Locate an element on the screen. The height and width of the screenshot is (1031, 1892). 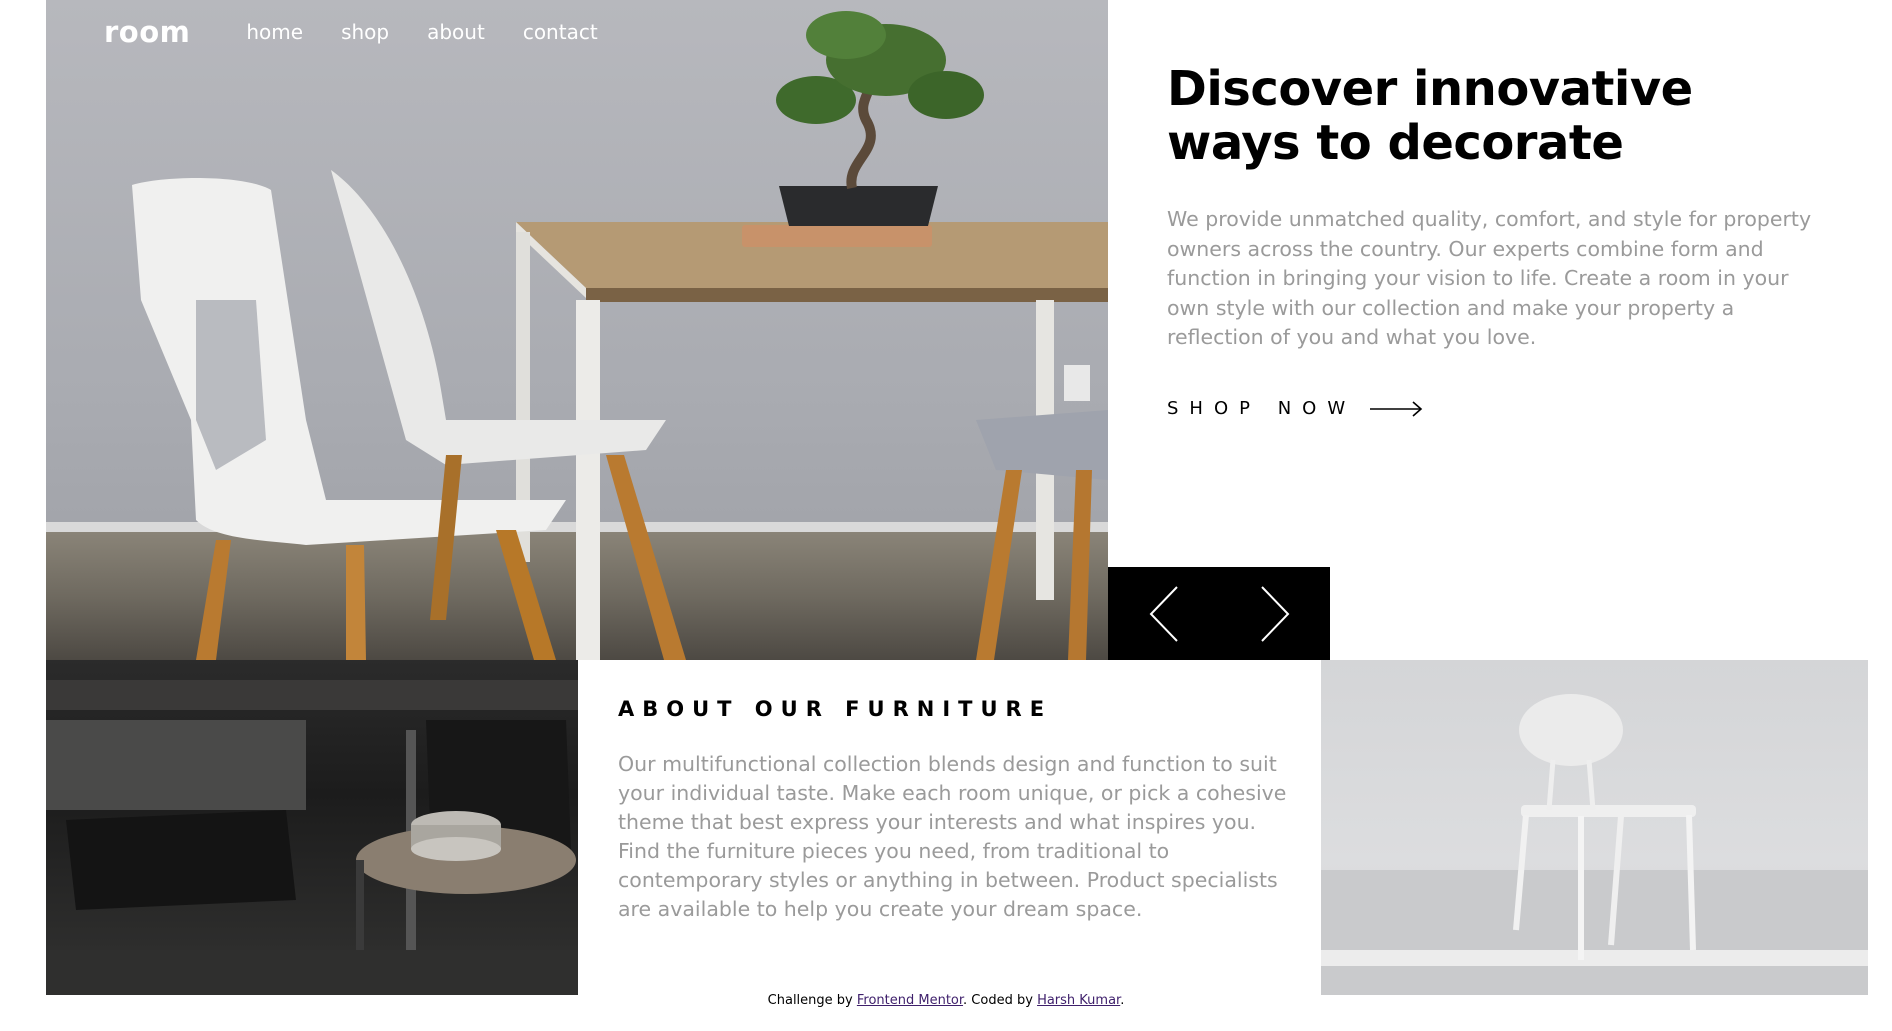
top-nav: room home shop about contact is located at coordinates (370, 32).